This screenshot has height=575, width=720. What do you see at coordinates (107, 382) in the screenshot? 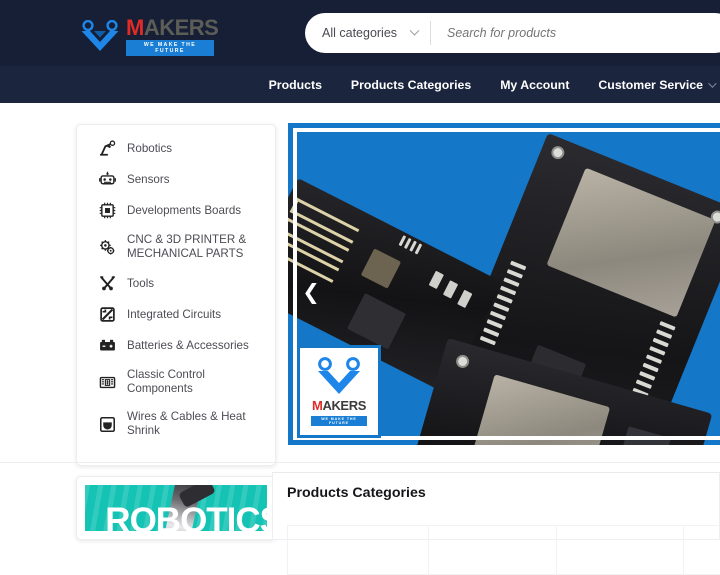
I see `control-component-icon` at bounding box center [107, 382].